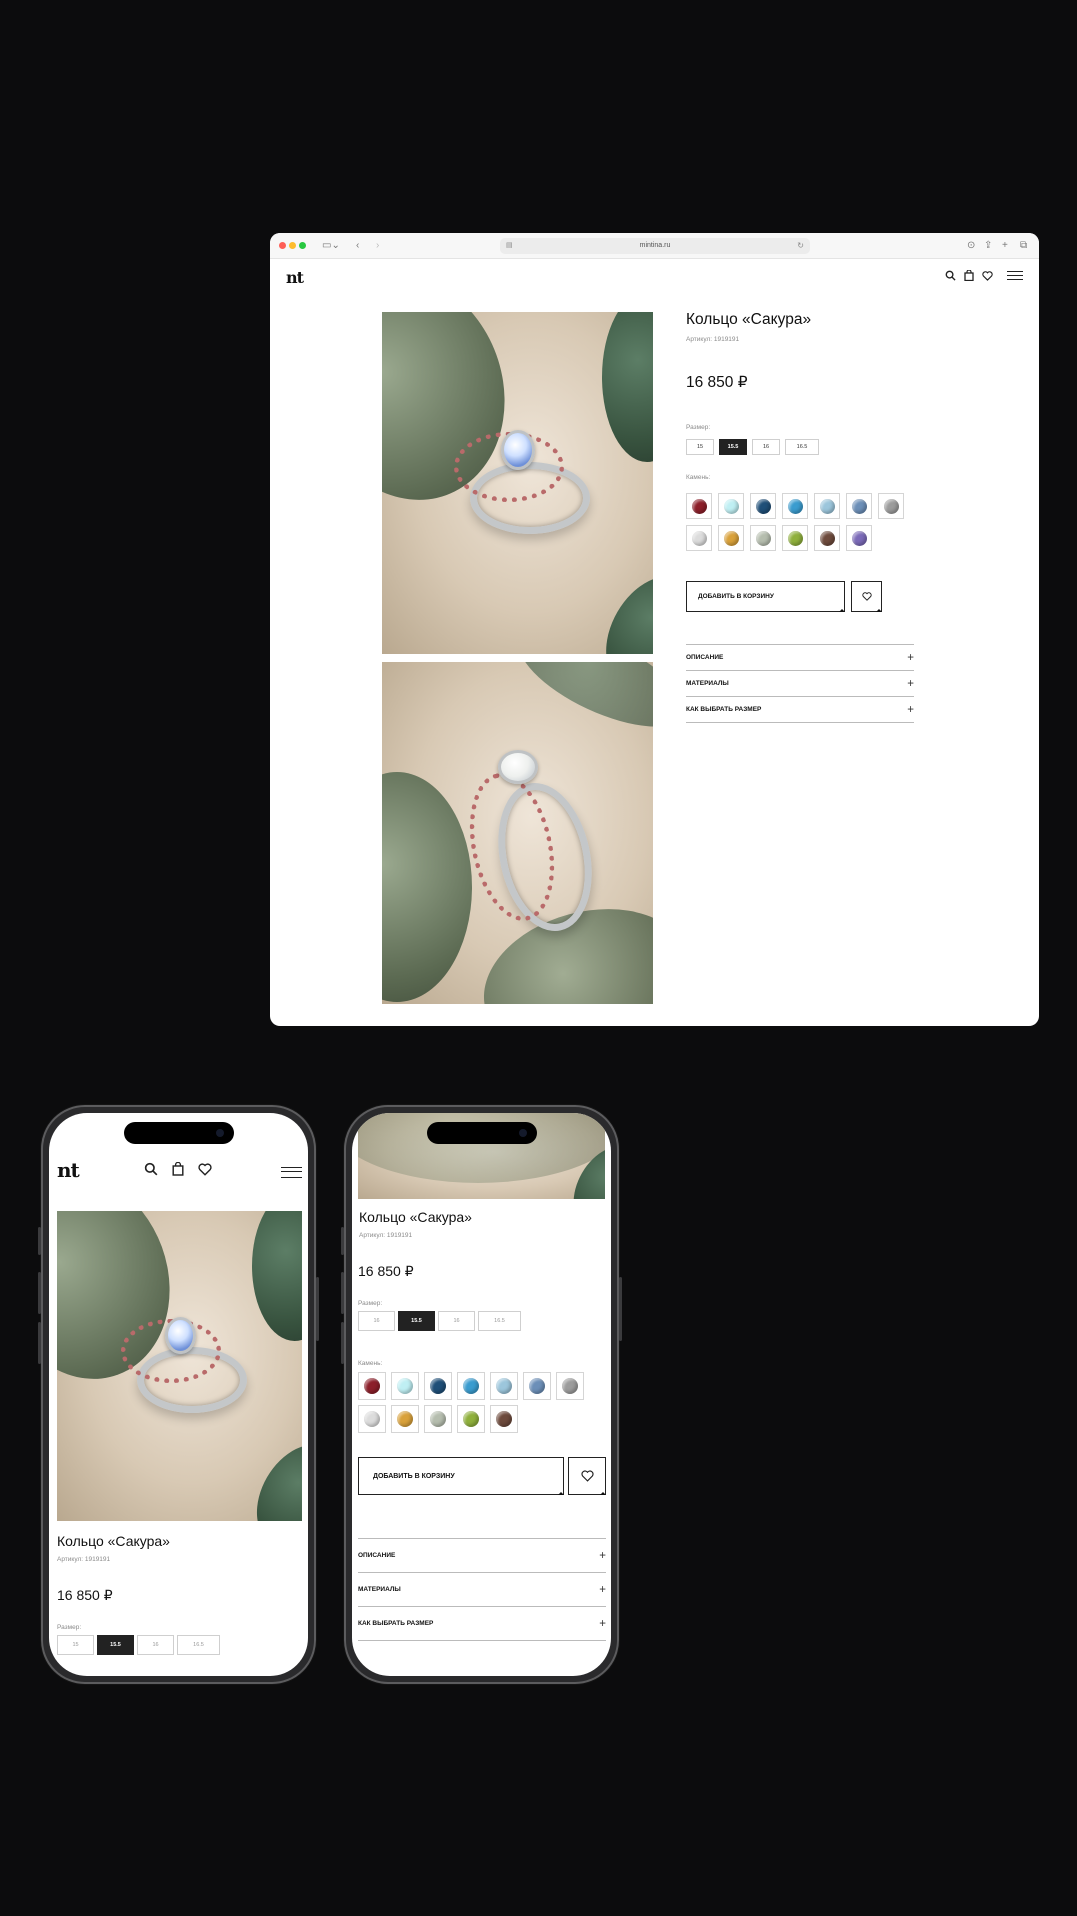 This screenshot has height=1916, width=1077. Describe the element at coordinates (84, 1559) in the screenshot. I see `product-sku: Артикул: 1919191` at that location.